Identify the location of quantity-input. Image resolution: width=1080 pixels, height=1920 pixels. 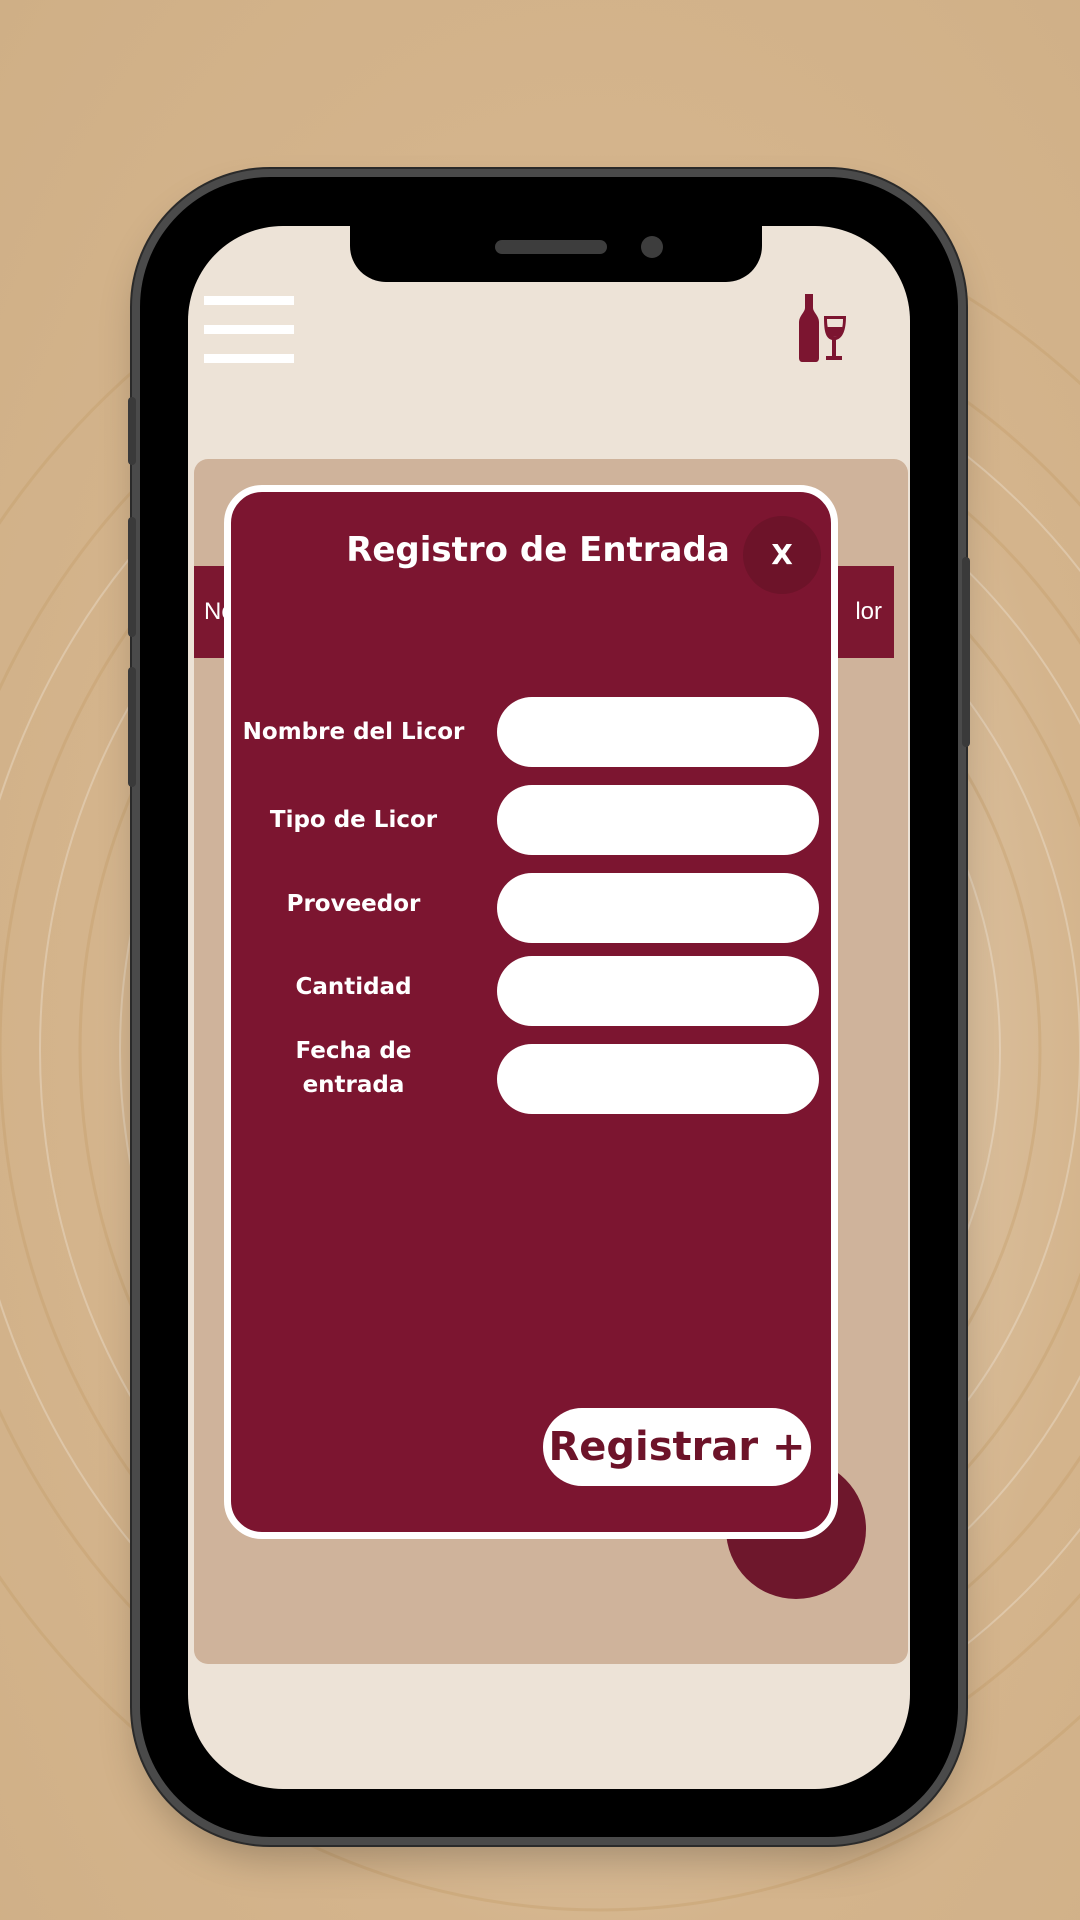
(658, 991).